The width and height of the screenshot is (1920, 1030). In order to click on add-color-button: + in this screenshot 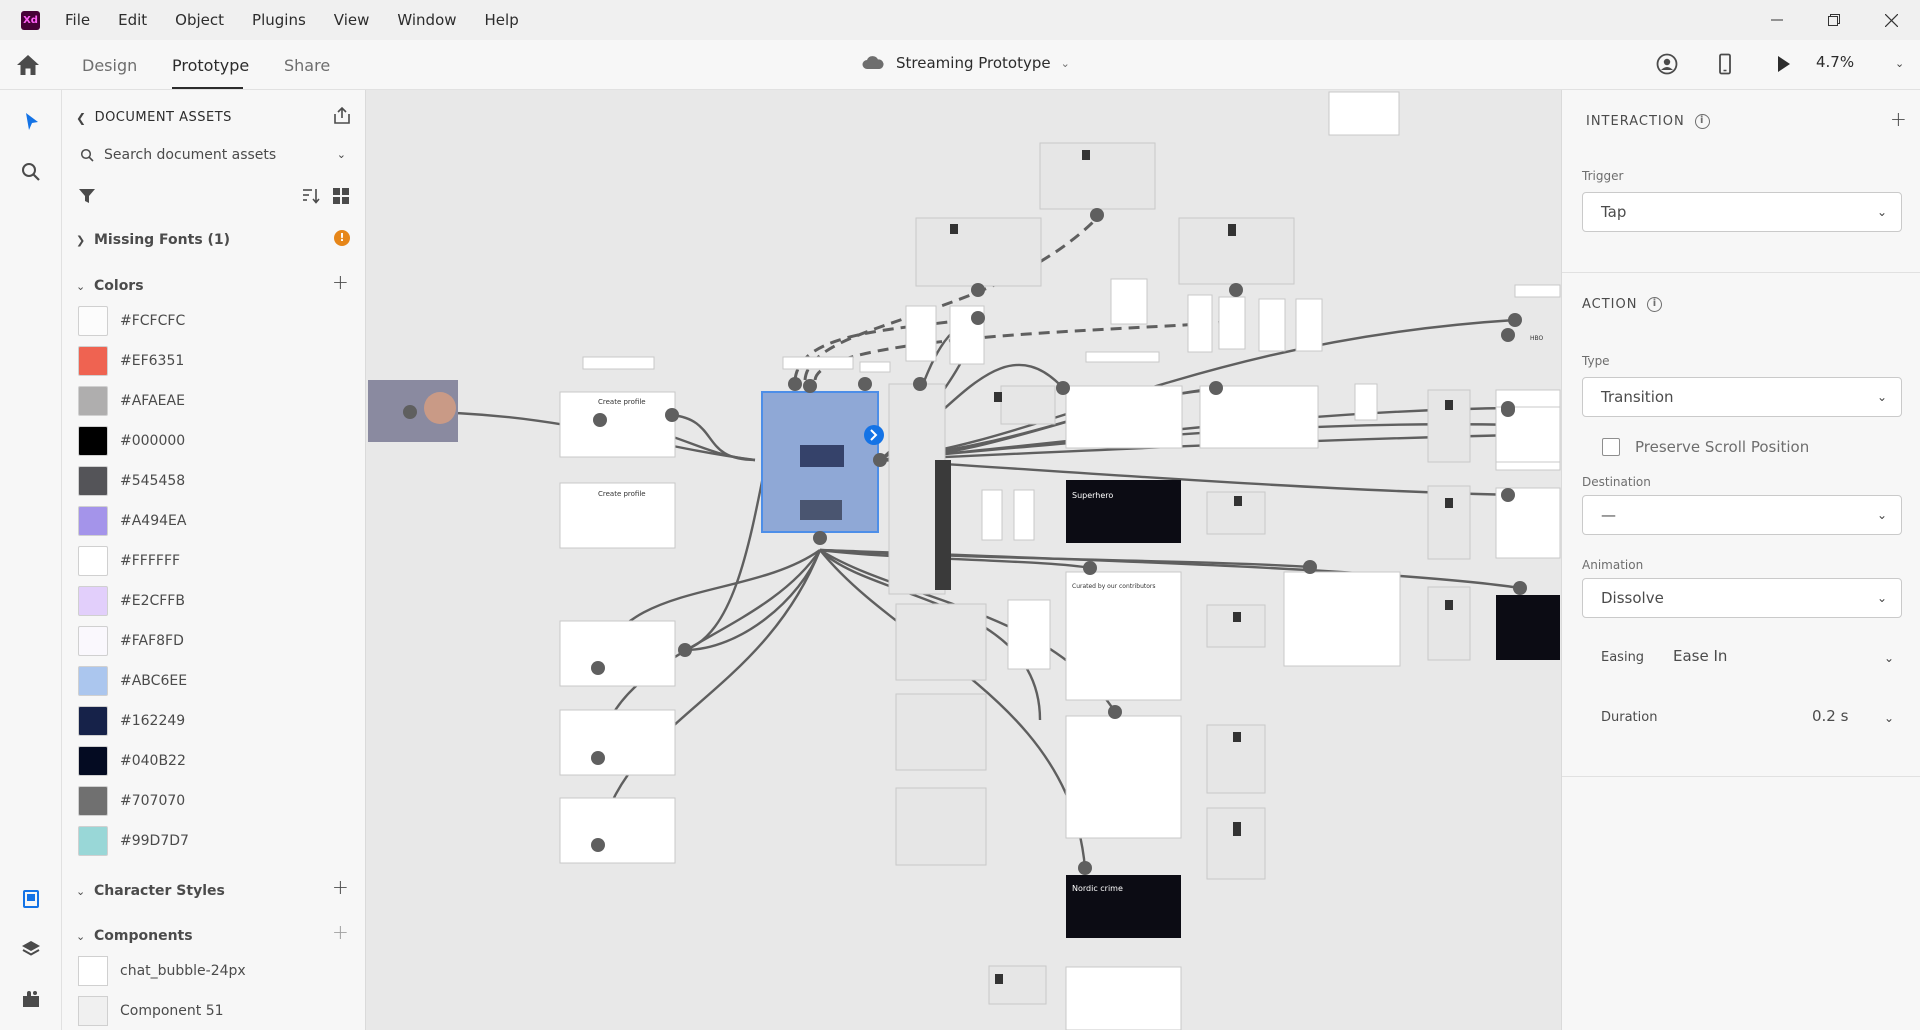, I will do `click(340, 282)`.